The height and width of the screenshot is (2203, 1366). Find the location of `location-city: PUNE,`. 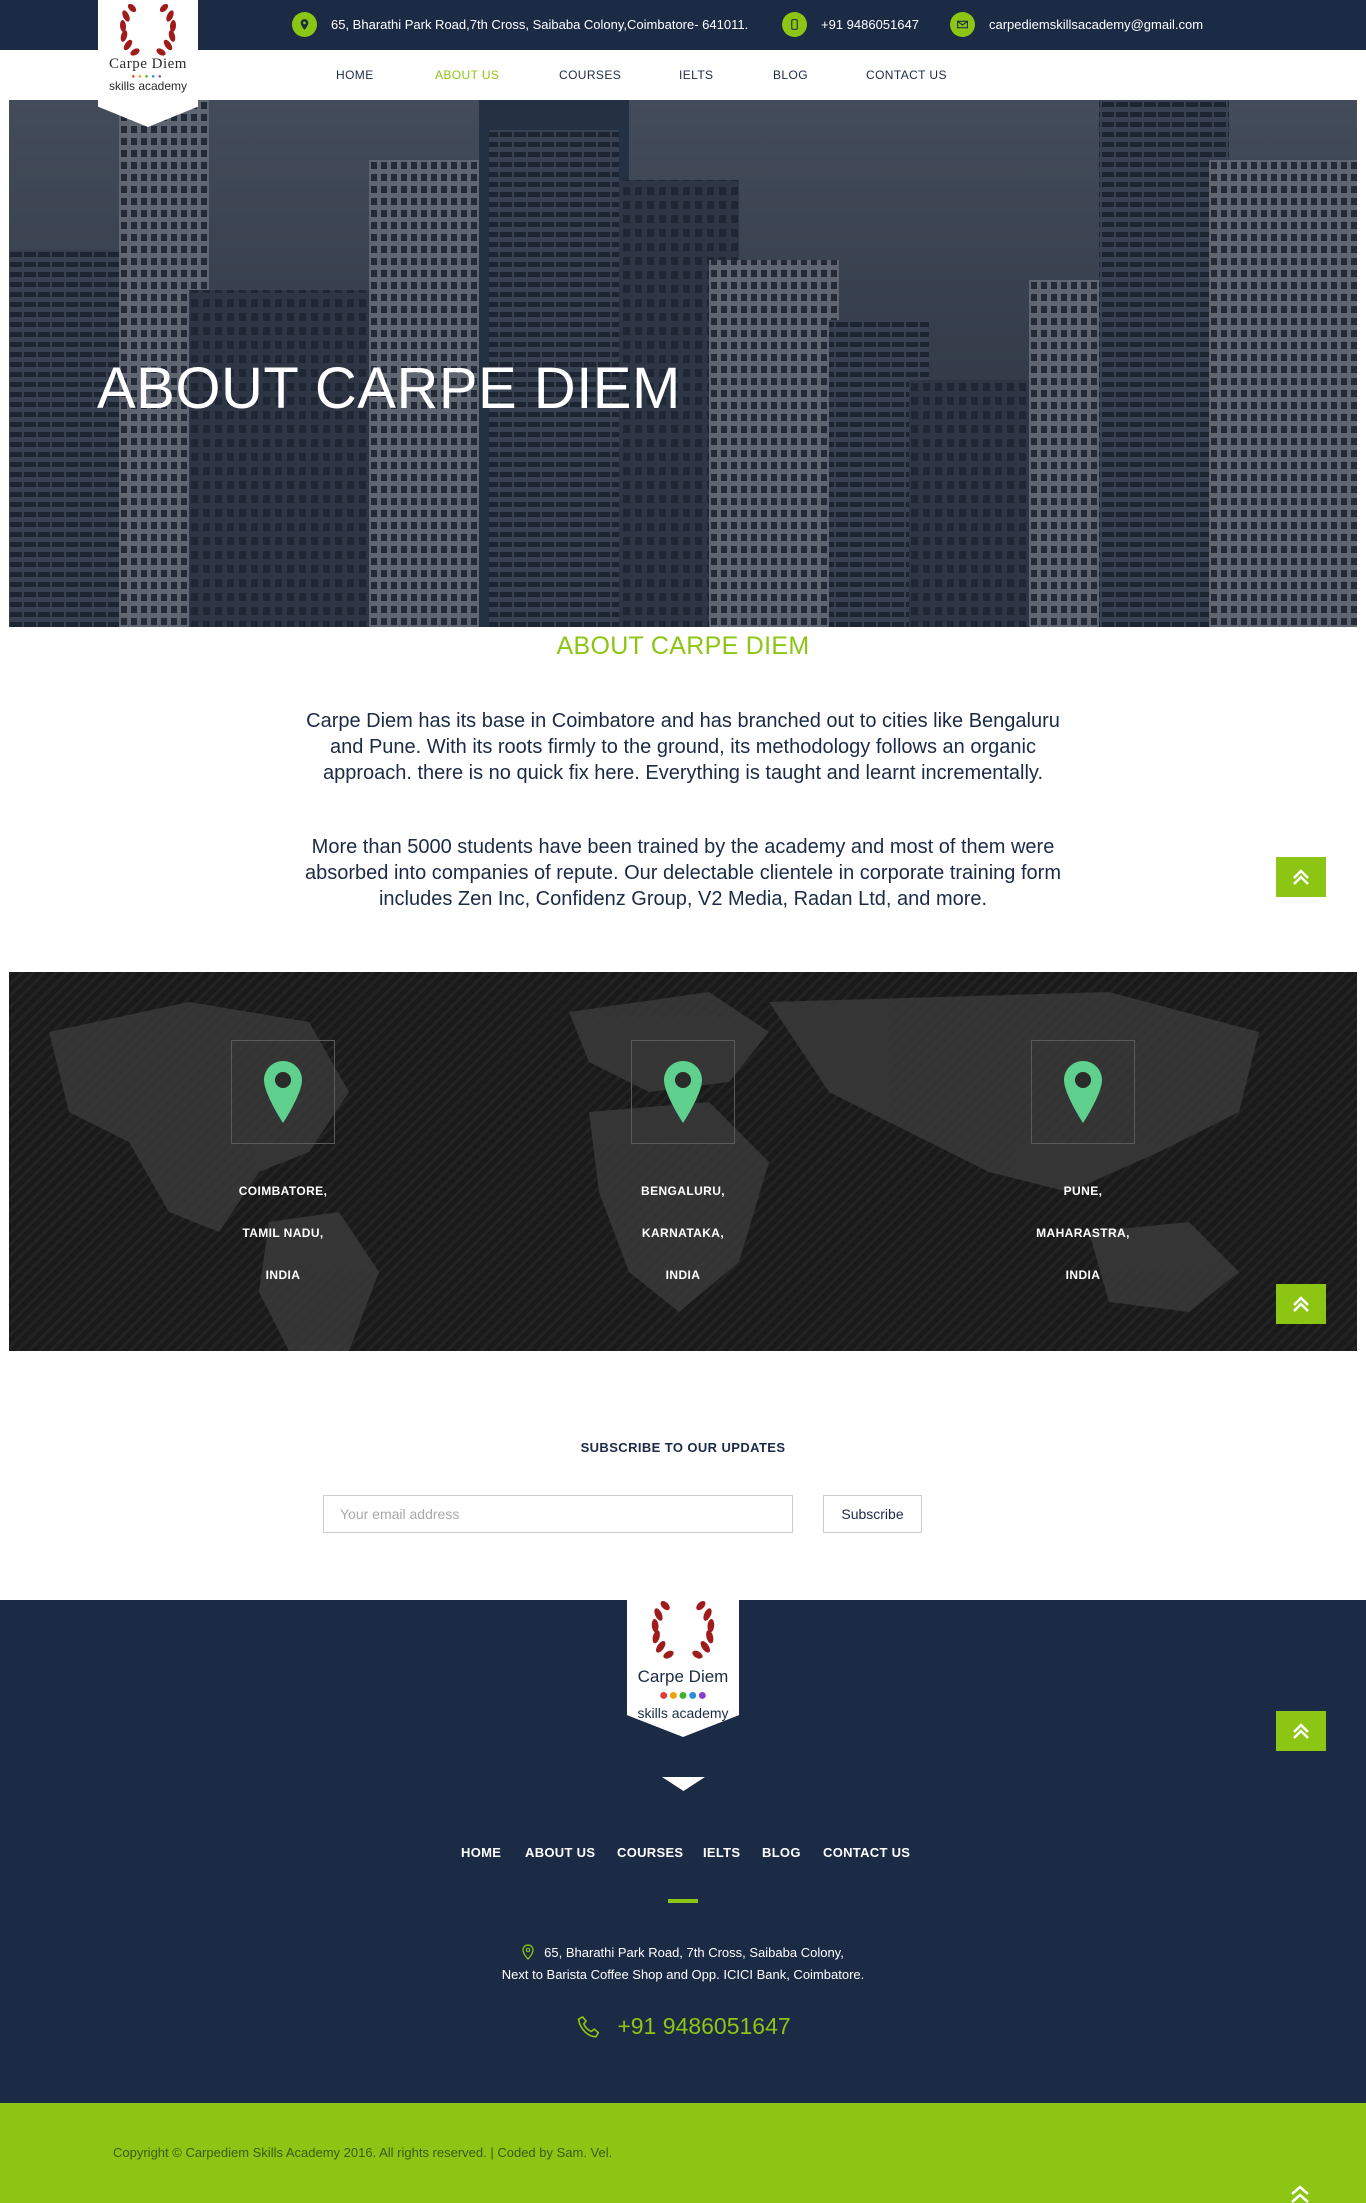

location-city: PUNE, is located at coordinates (1083, 1191).